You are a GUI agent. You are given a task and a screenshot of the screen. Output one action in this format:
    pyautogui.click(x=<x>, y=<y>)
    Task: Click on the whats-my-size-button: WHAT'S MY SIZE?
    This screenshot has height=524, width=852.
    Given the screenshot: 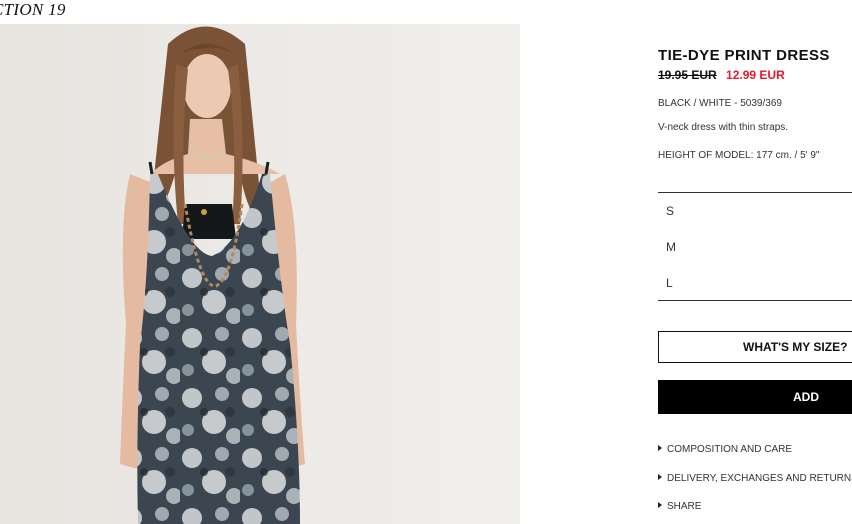 What is the action you would take?
    pyautogui.click(x=755, y=347)
    